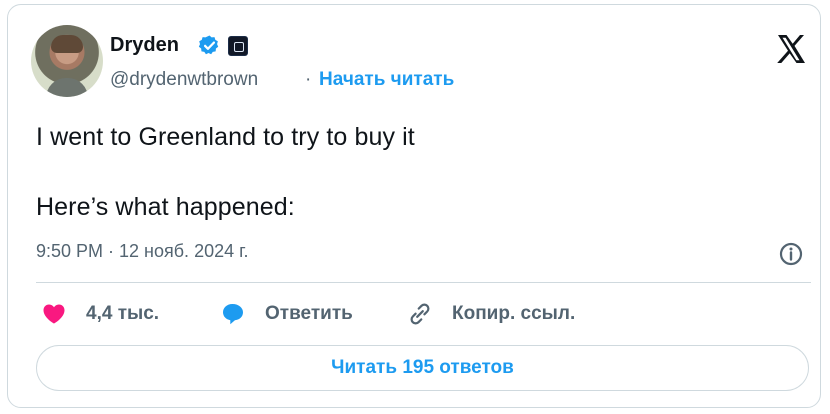 Image resolution: width=830 pixels, height=414 pixels. Describe the element at coordinates (386, 80) in the screenshot. I see `follow-link: Начать читать` at that location.